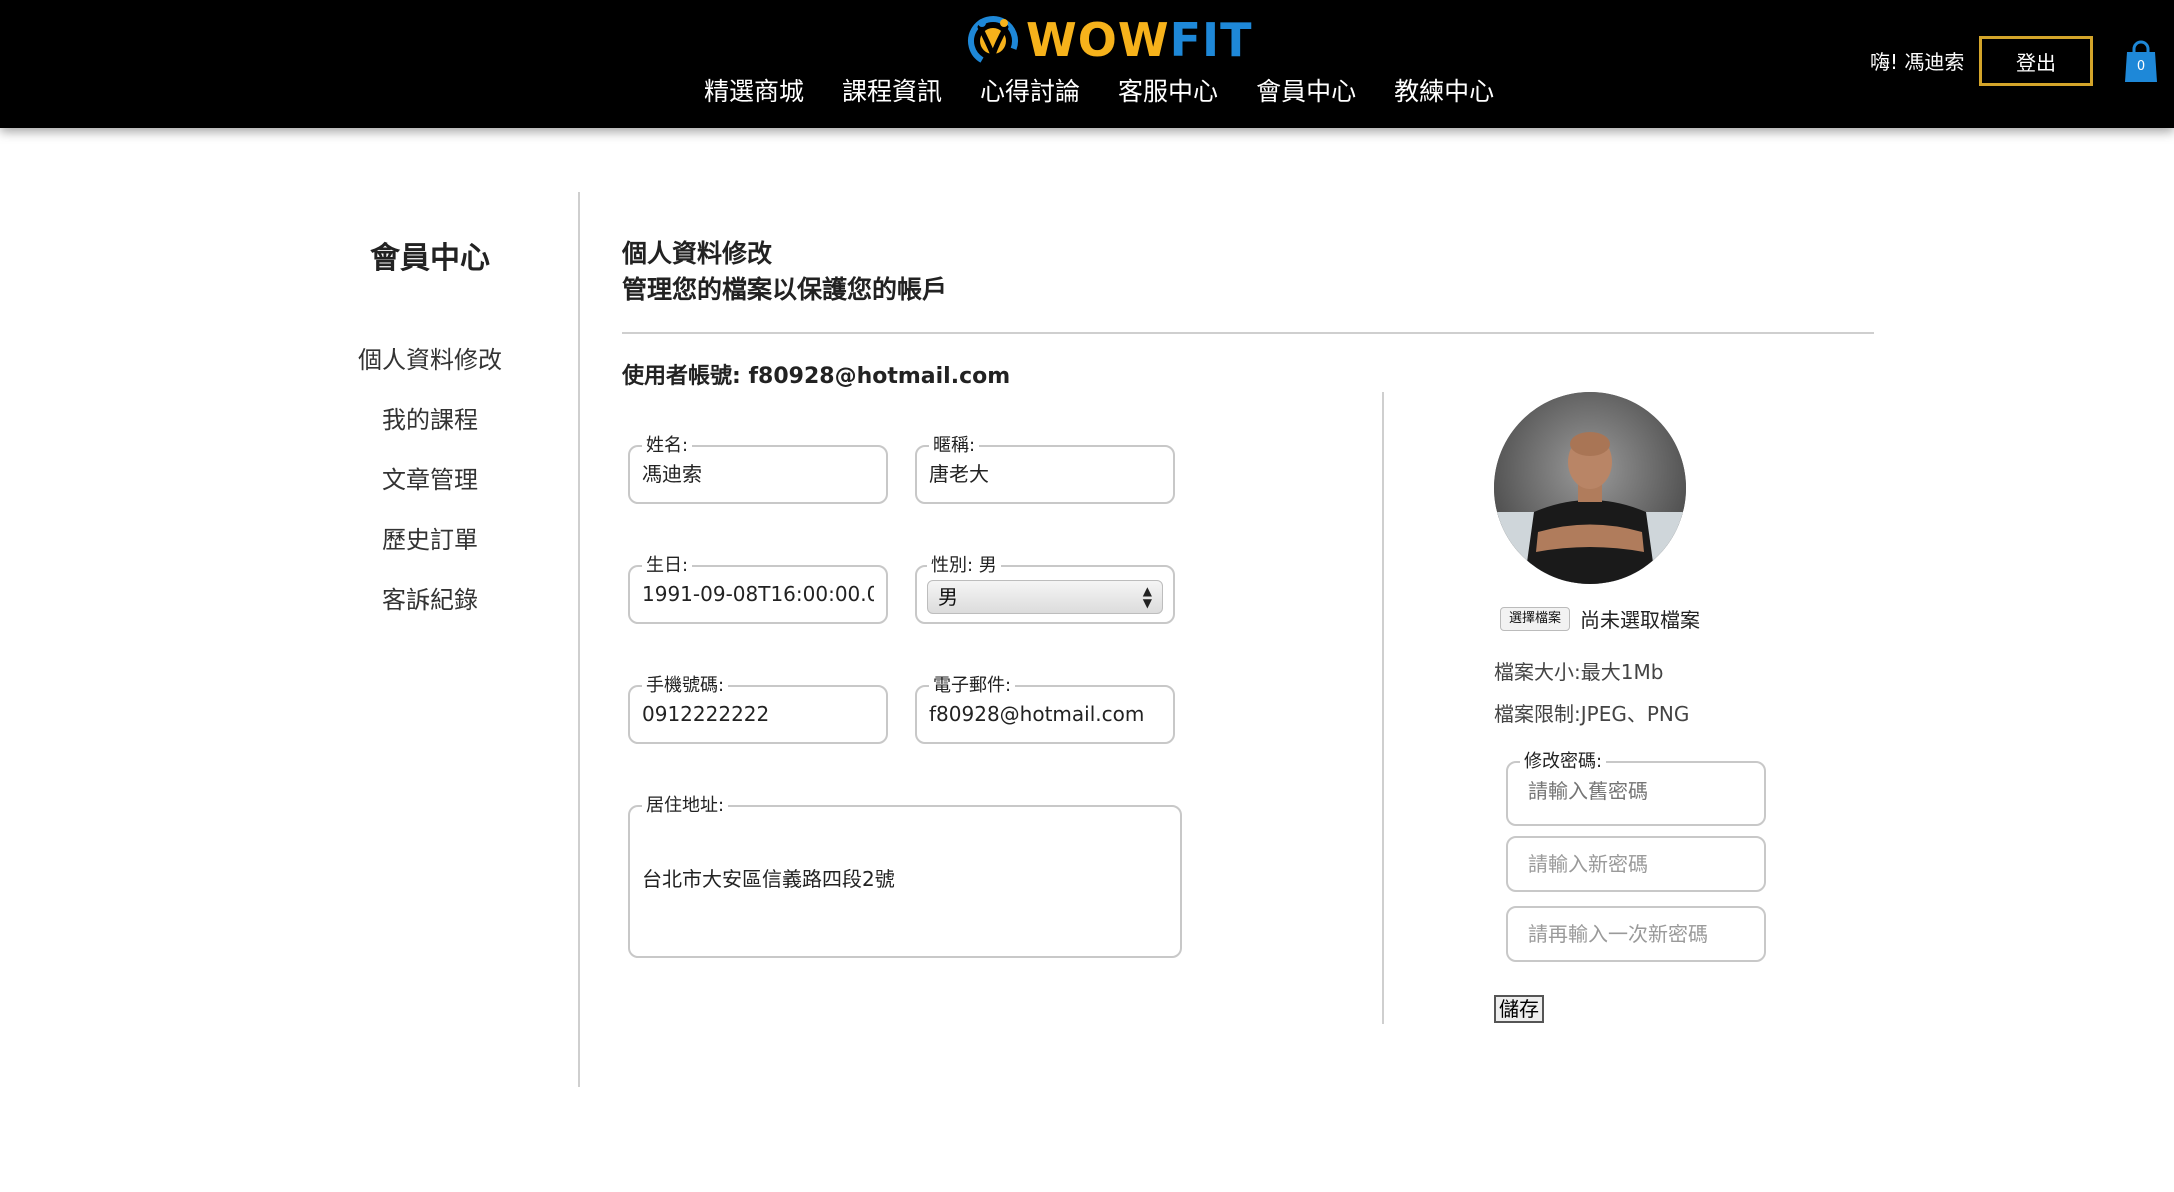 The image size is (2174, 1192). What do you see at coordinates (697, 253) in the screenshot?
I see `page-title: 個人資料修改` at bounding box center [697, 253].